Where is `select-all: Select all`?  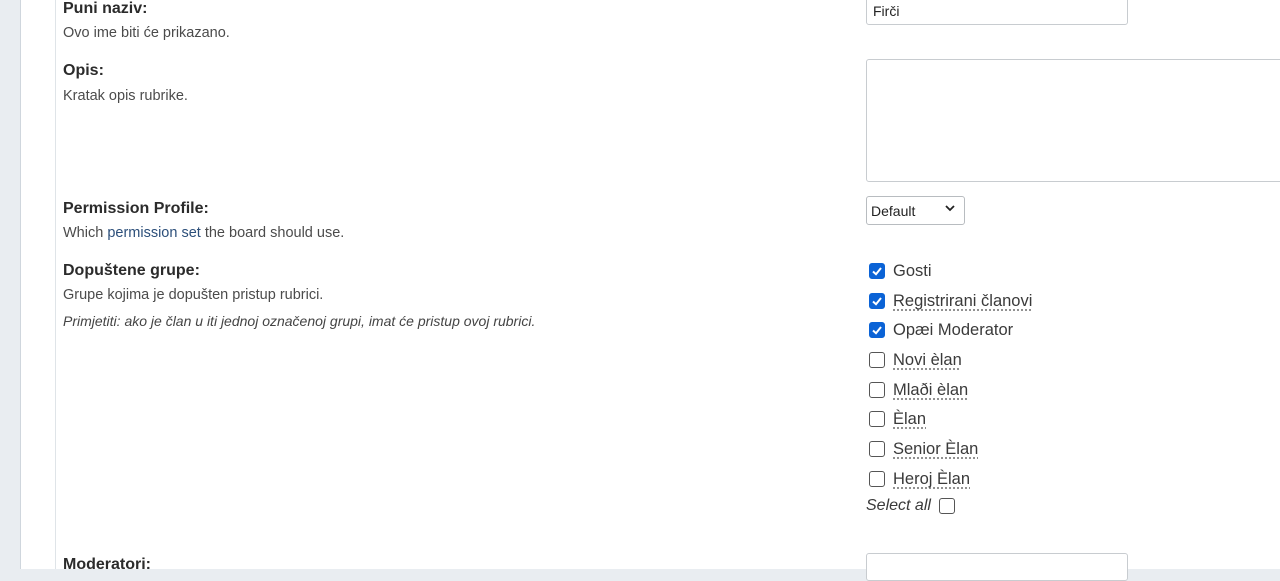
select-all: Select all is located at coordinates (914, 506).